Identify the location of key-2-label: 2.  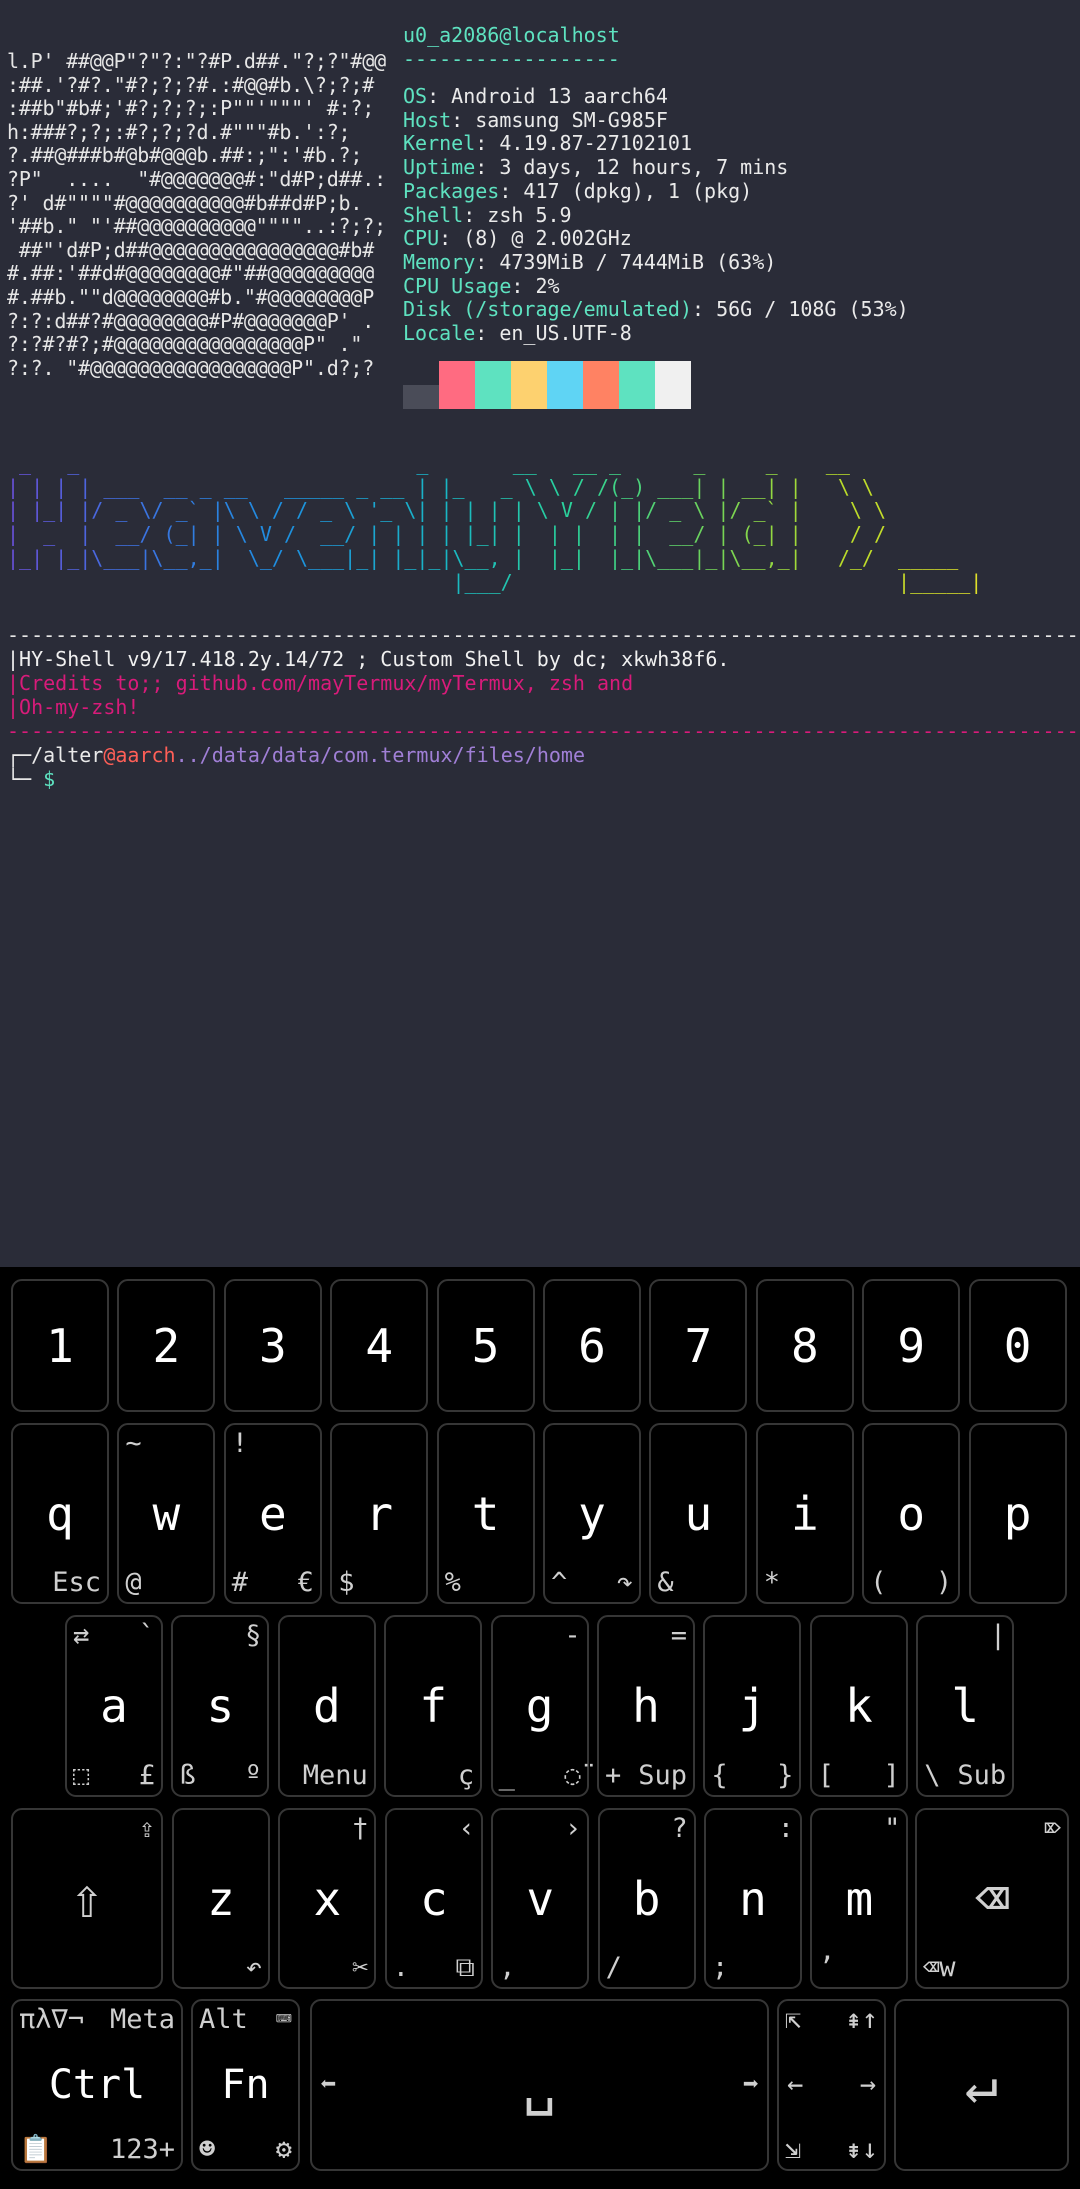
(166, 1345).